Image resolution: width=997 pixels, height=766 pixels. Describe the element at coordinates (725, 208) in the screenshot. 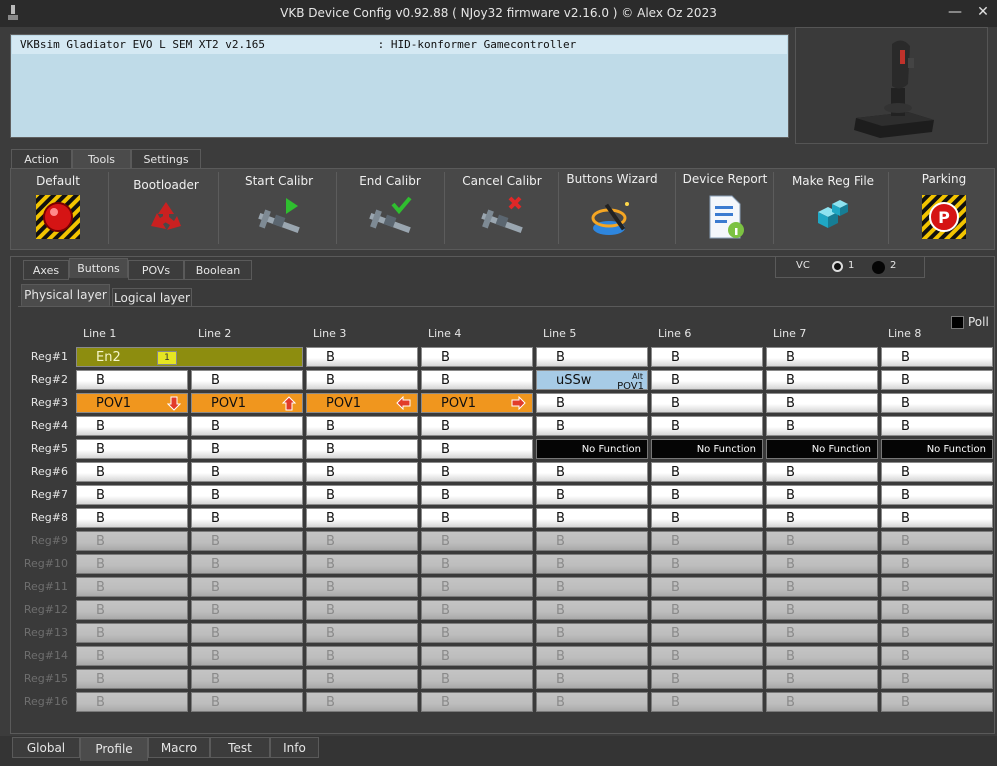

I see `device-report-button: Device Report` at that location.